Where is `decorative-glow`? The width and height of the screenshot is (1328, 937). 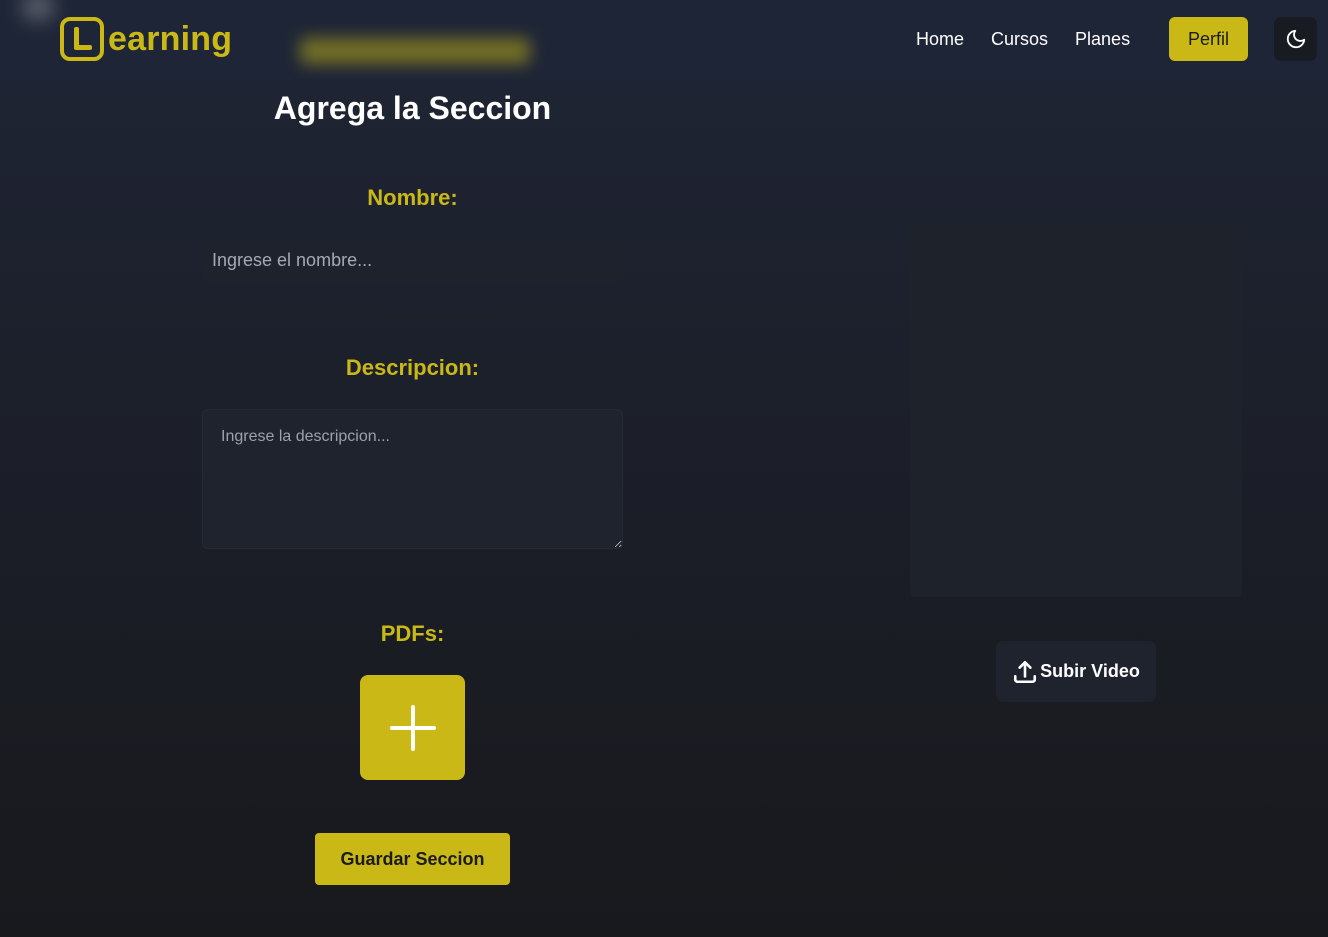 decorative-glow is located at coordinates (38, 10).